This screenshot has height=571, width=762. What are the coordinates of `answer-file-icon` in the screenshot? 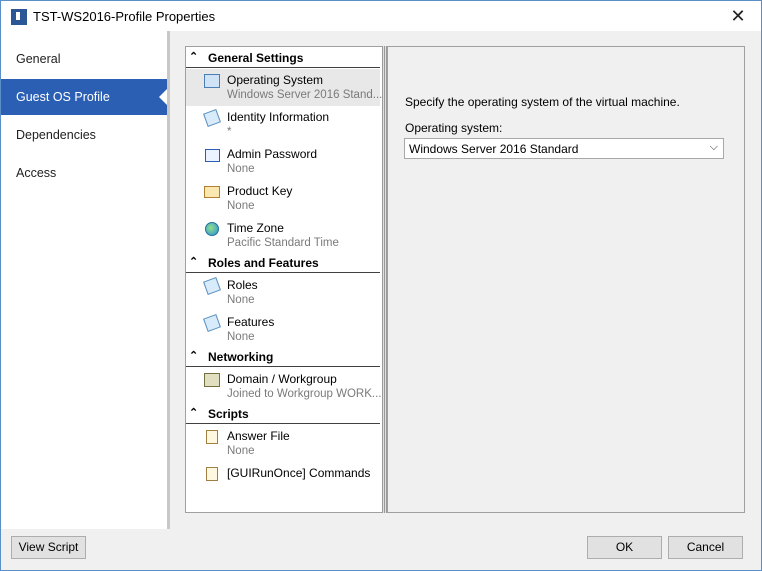 It's located at (212, 437).